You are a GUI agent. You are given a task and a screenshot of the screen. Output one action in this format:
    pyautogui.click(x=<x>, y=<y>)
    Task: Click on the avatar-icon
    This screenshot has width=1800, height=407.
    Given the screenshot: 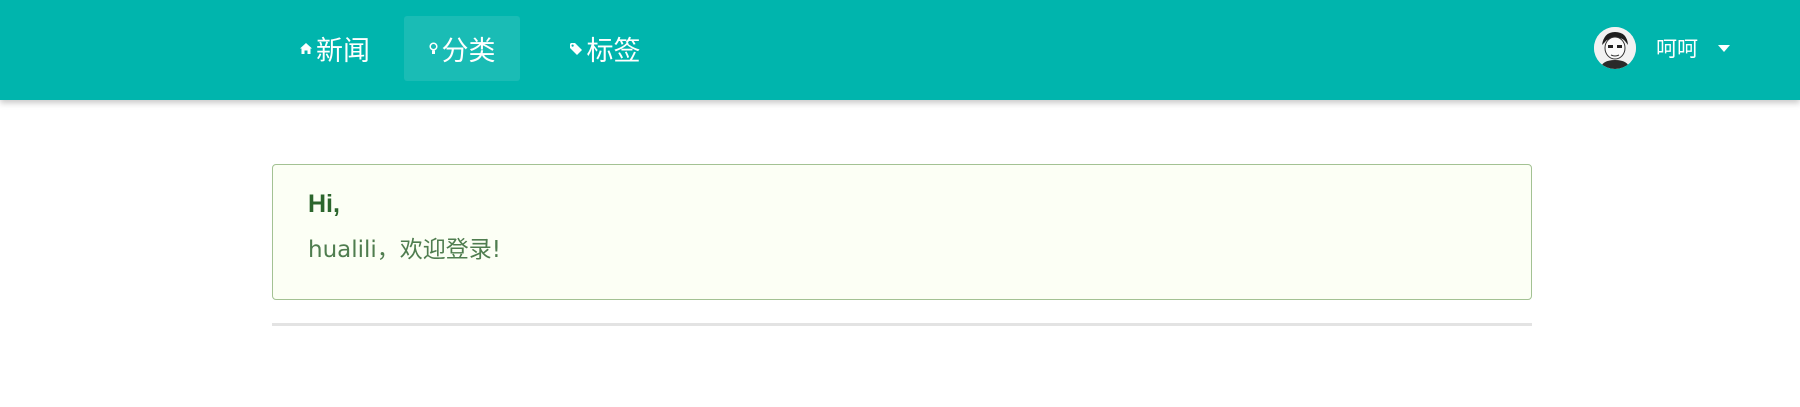 What is the action you would take?
    pyautogui.click(x=1615, y=48)
    